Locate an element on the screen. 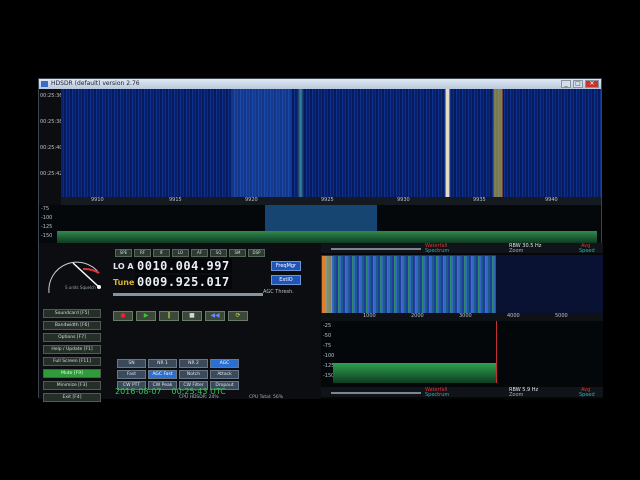  mode-button: Attack is located at coordinates (224, 374).